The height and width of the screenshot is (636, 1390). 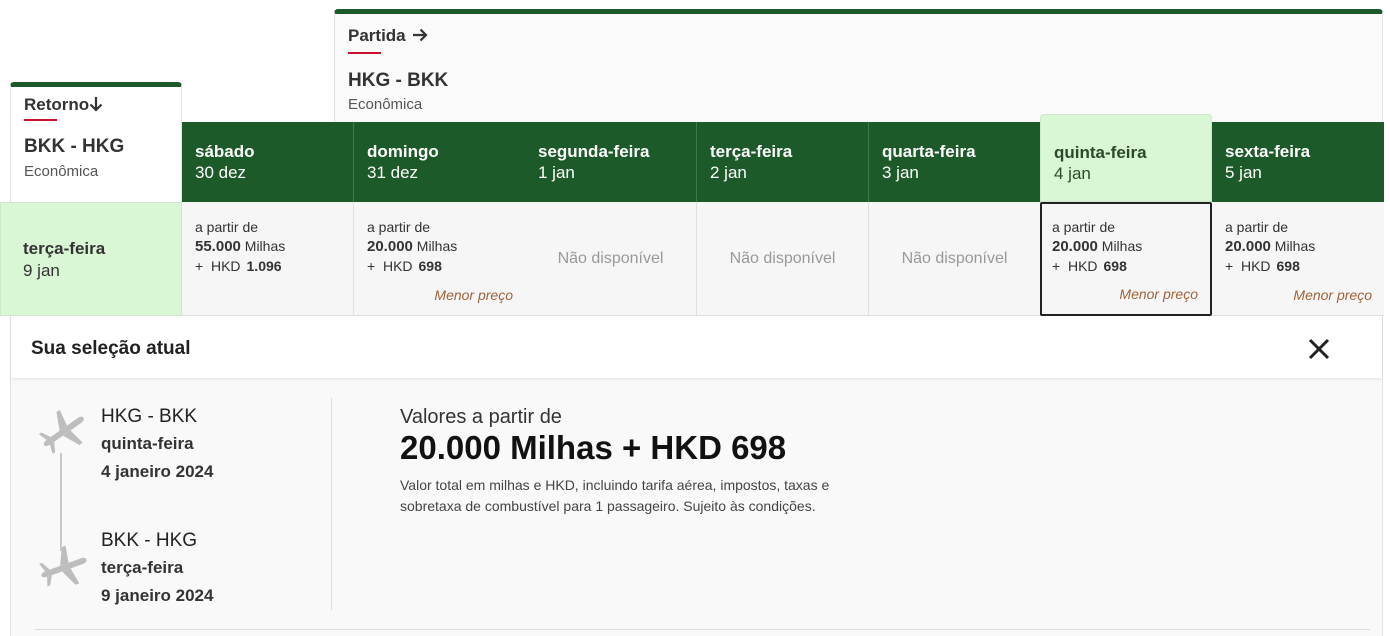 I want to click on close-icon, so click(x=1319, y=349).